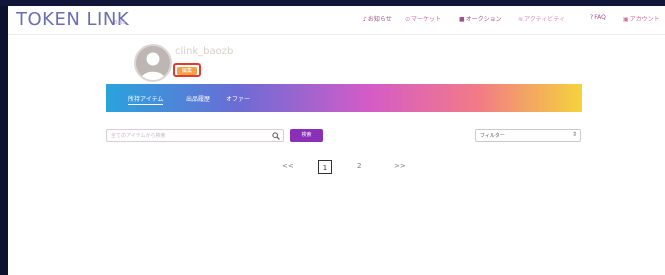 Image resolution: width=665 pixels, height=275 pixels. I want to click on profile-tab-bar: 所持アイテム 出品履歴 オファー, so click(344, 98).